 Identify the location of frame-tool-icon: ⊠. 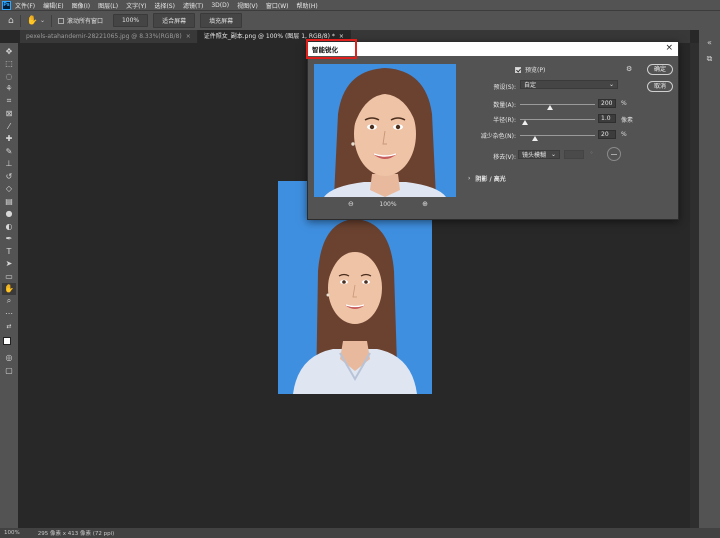
(9, 114).